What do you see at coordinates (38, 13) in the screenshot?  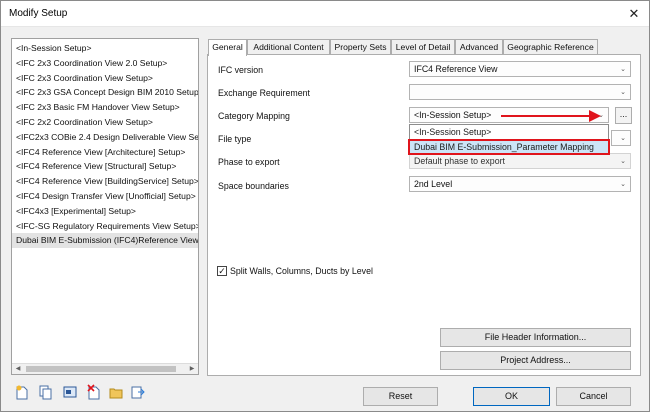 I see `window-title: Modify Setup` at bounding box center [38, 13].